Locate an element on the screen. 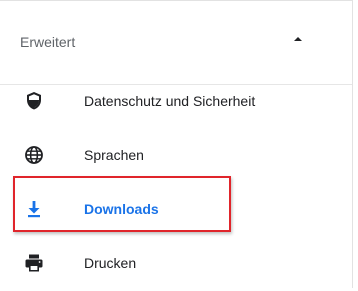  sidebar-item-label: Downloads is located at coordinates (121, 209).